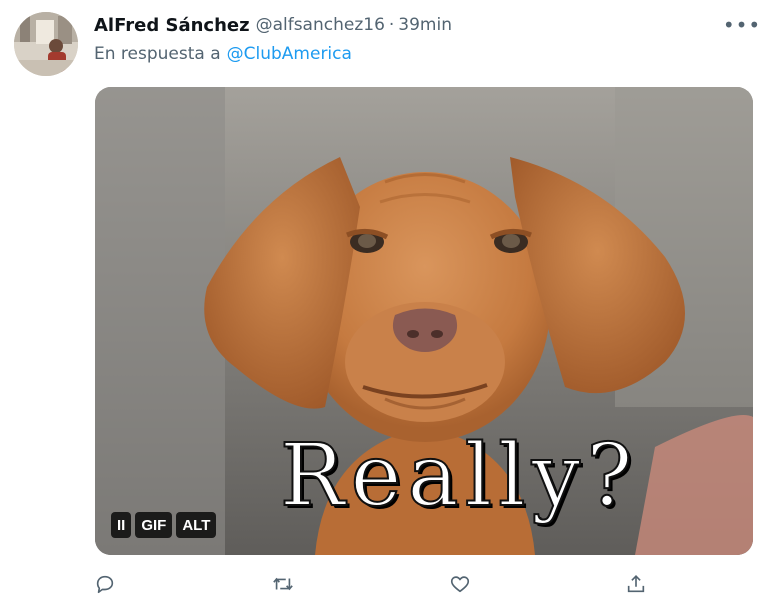 Image resolution: width=768 pixels, height=612 pixels. I want to click on timestamp: 39min, so click(425, 25).